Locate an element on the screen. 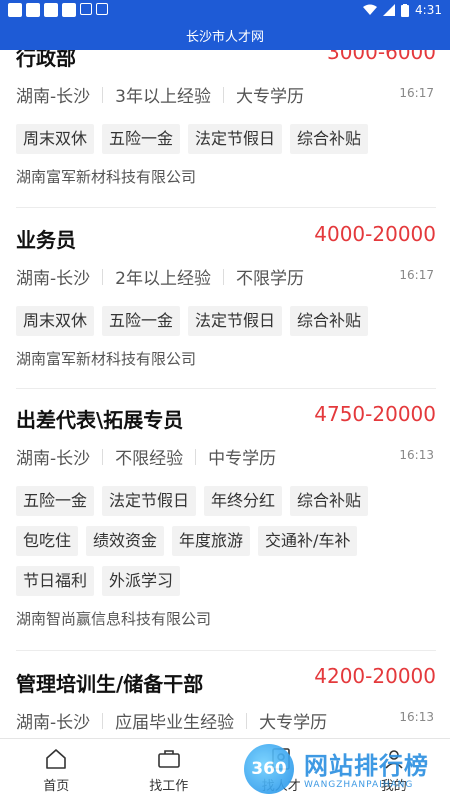 This screenshot has width=450, height=800. user-icon is located at coordinates (394, 759).